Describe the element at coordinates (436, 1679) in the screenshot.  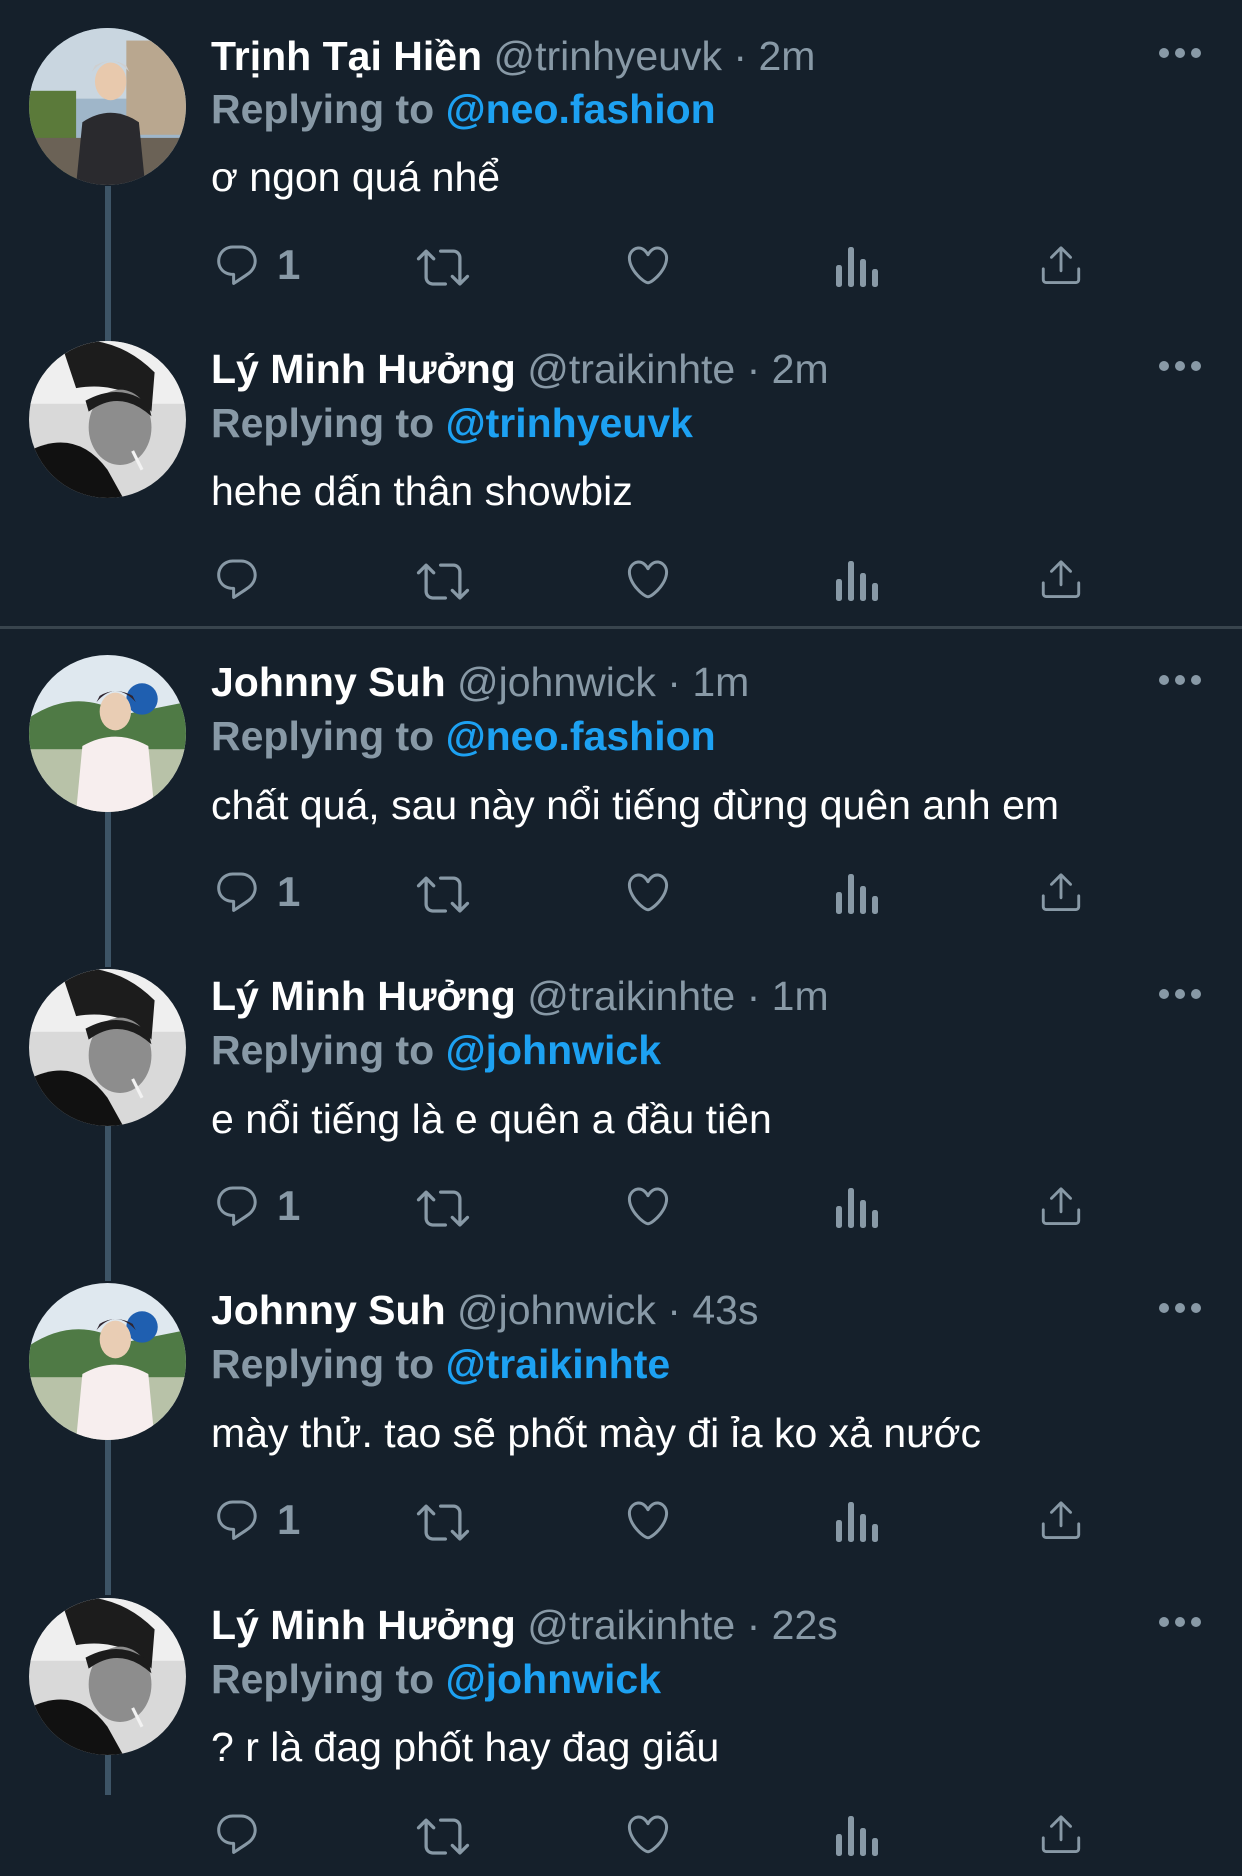
I see `replying-to: Replying to @johnwick` at that location.